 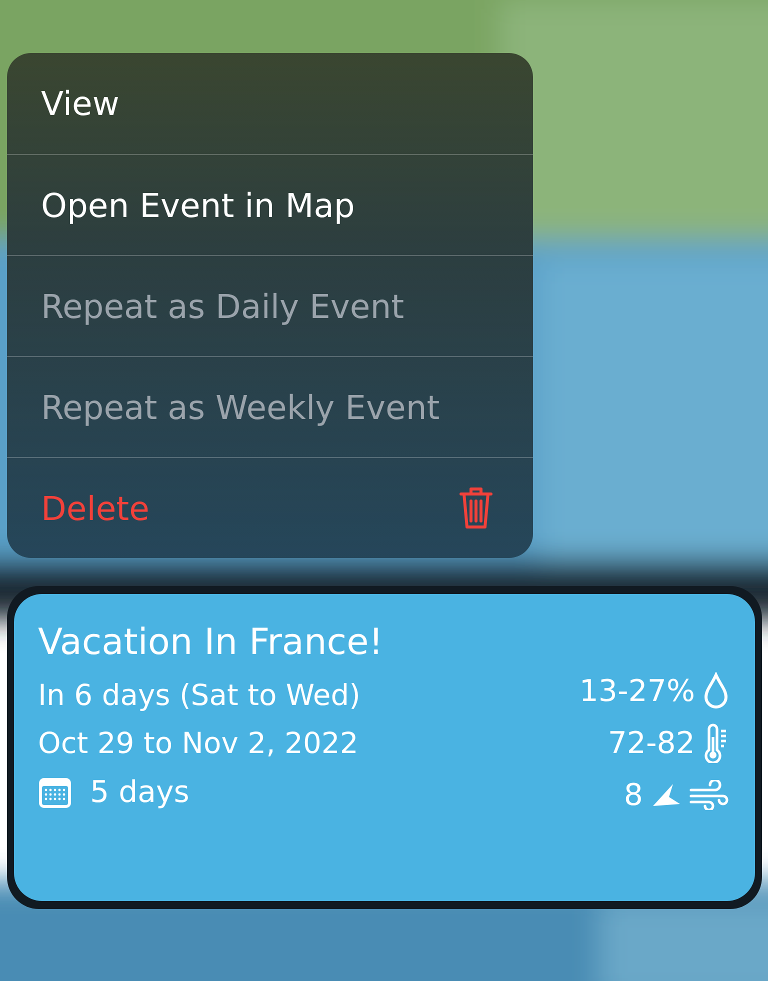 I want to click on event-duration: 5 days, so click(x=140, y=792).